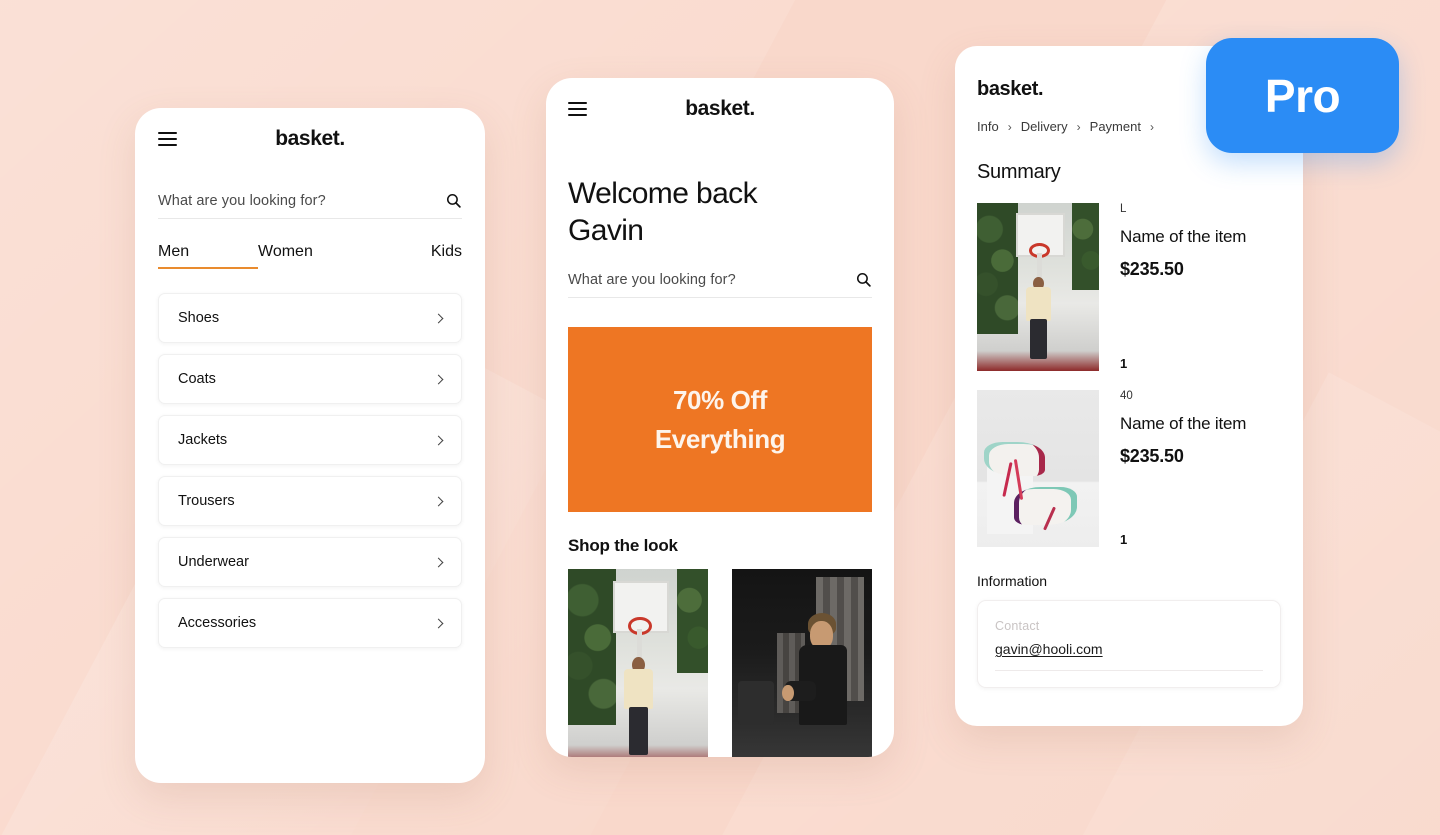 The width and height of the screenshot is (1440, 835). I want to click on tab-kids: Kids, so click(446, 255).